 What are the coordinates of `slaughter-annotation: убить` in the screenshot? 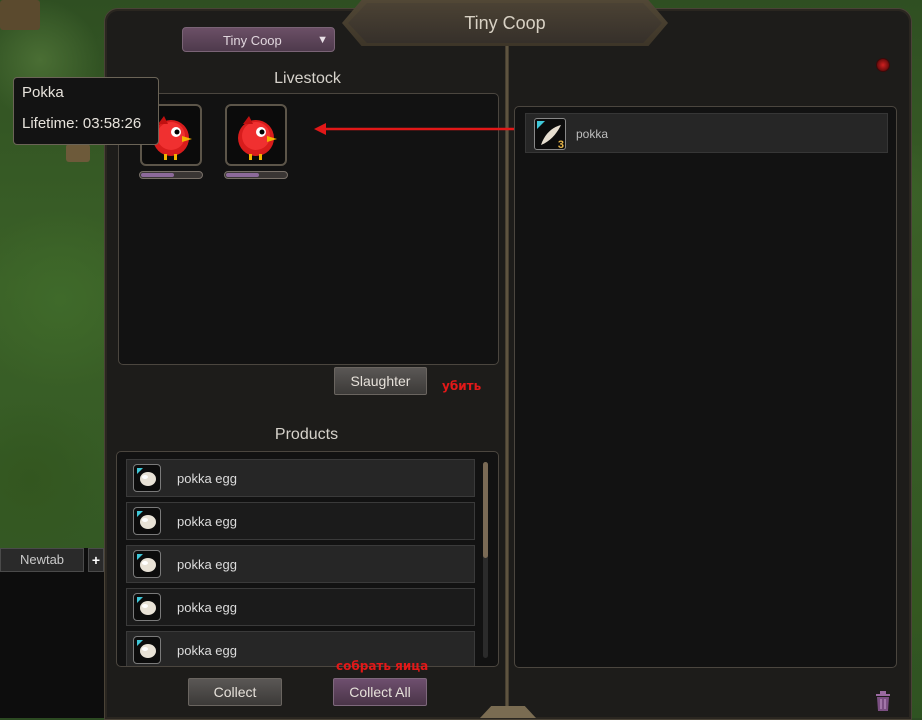 It's located at (462, 386).